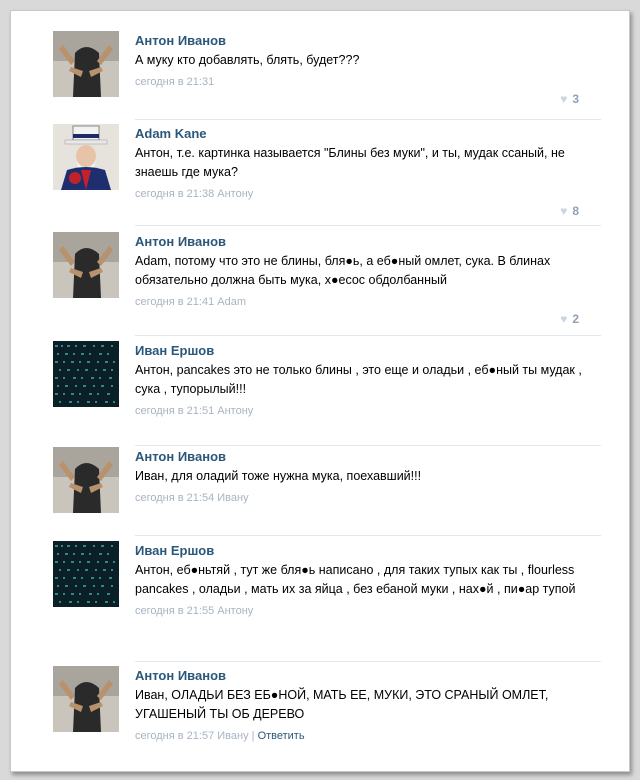  I want to click on comment-timestamp: сегодня в 21:51 Антону, so click(370, 411).